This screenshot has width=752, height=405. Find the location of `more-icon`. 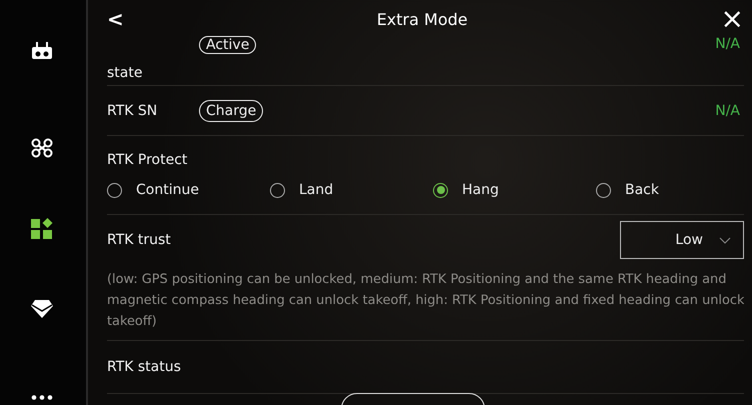

more-icon is located at coordinates (42, 397).